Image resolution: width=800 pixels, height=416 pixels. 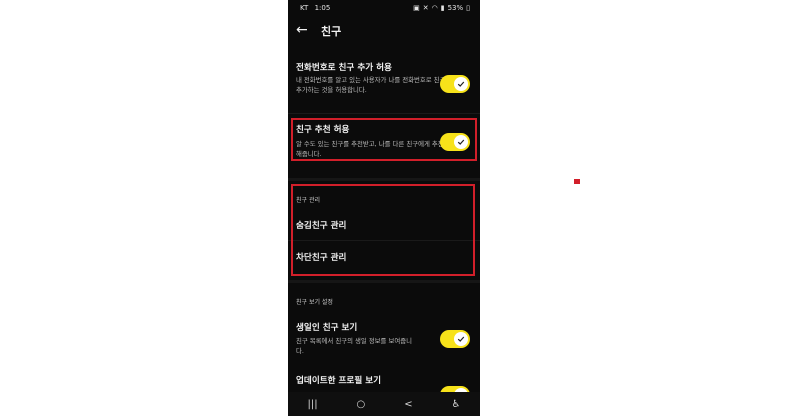 What do you see at coordinates (416, 8) in the screenshot?
I see `notification-icon: ▣` at bounding box center [416, 8].